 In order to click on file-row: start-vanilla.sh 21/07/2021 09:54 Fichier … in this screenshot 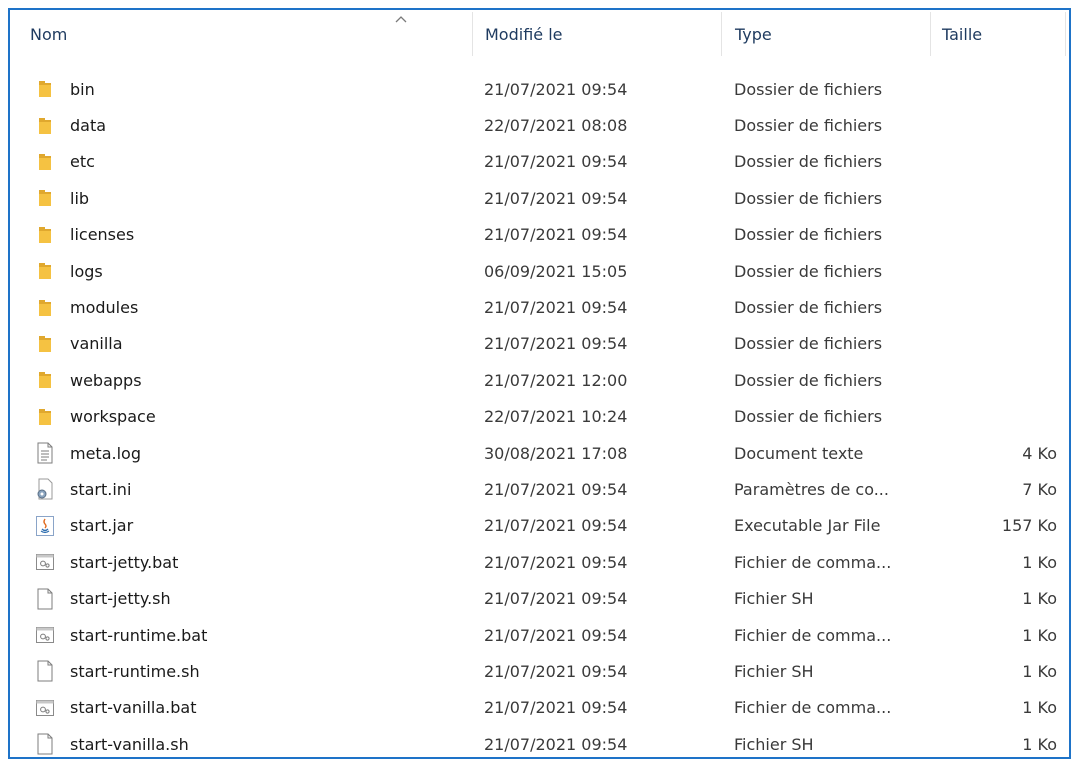, I will do `click(539, 741)`.